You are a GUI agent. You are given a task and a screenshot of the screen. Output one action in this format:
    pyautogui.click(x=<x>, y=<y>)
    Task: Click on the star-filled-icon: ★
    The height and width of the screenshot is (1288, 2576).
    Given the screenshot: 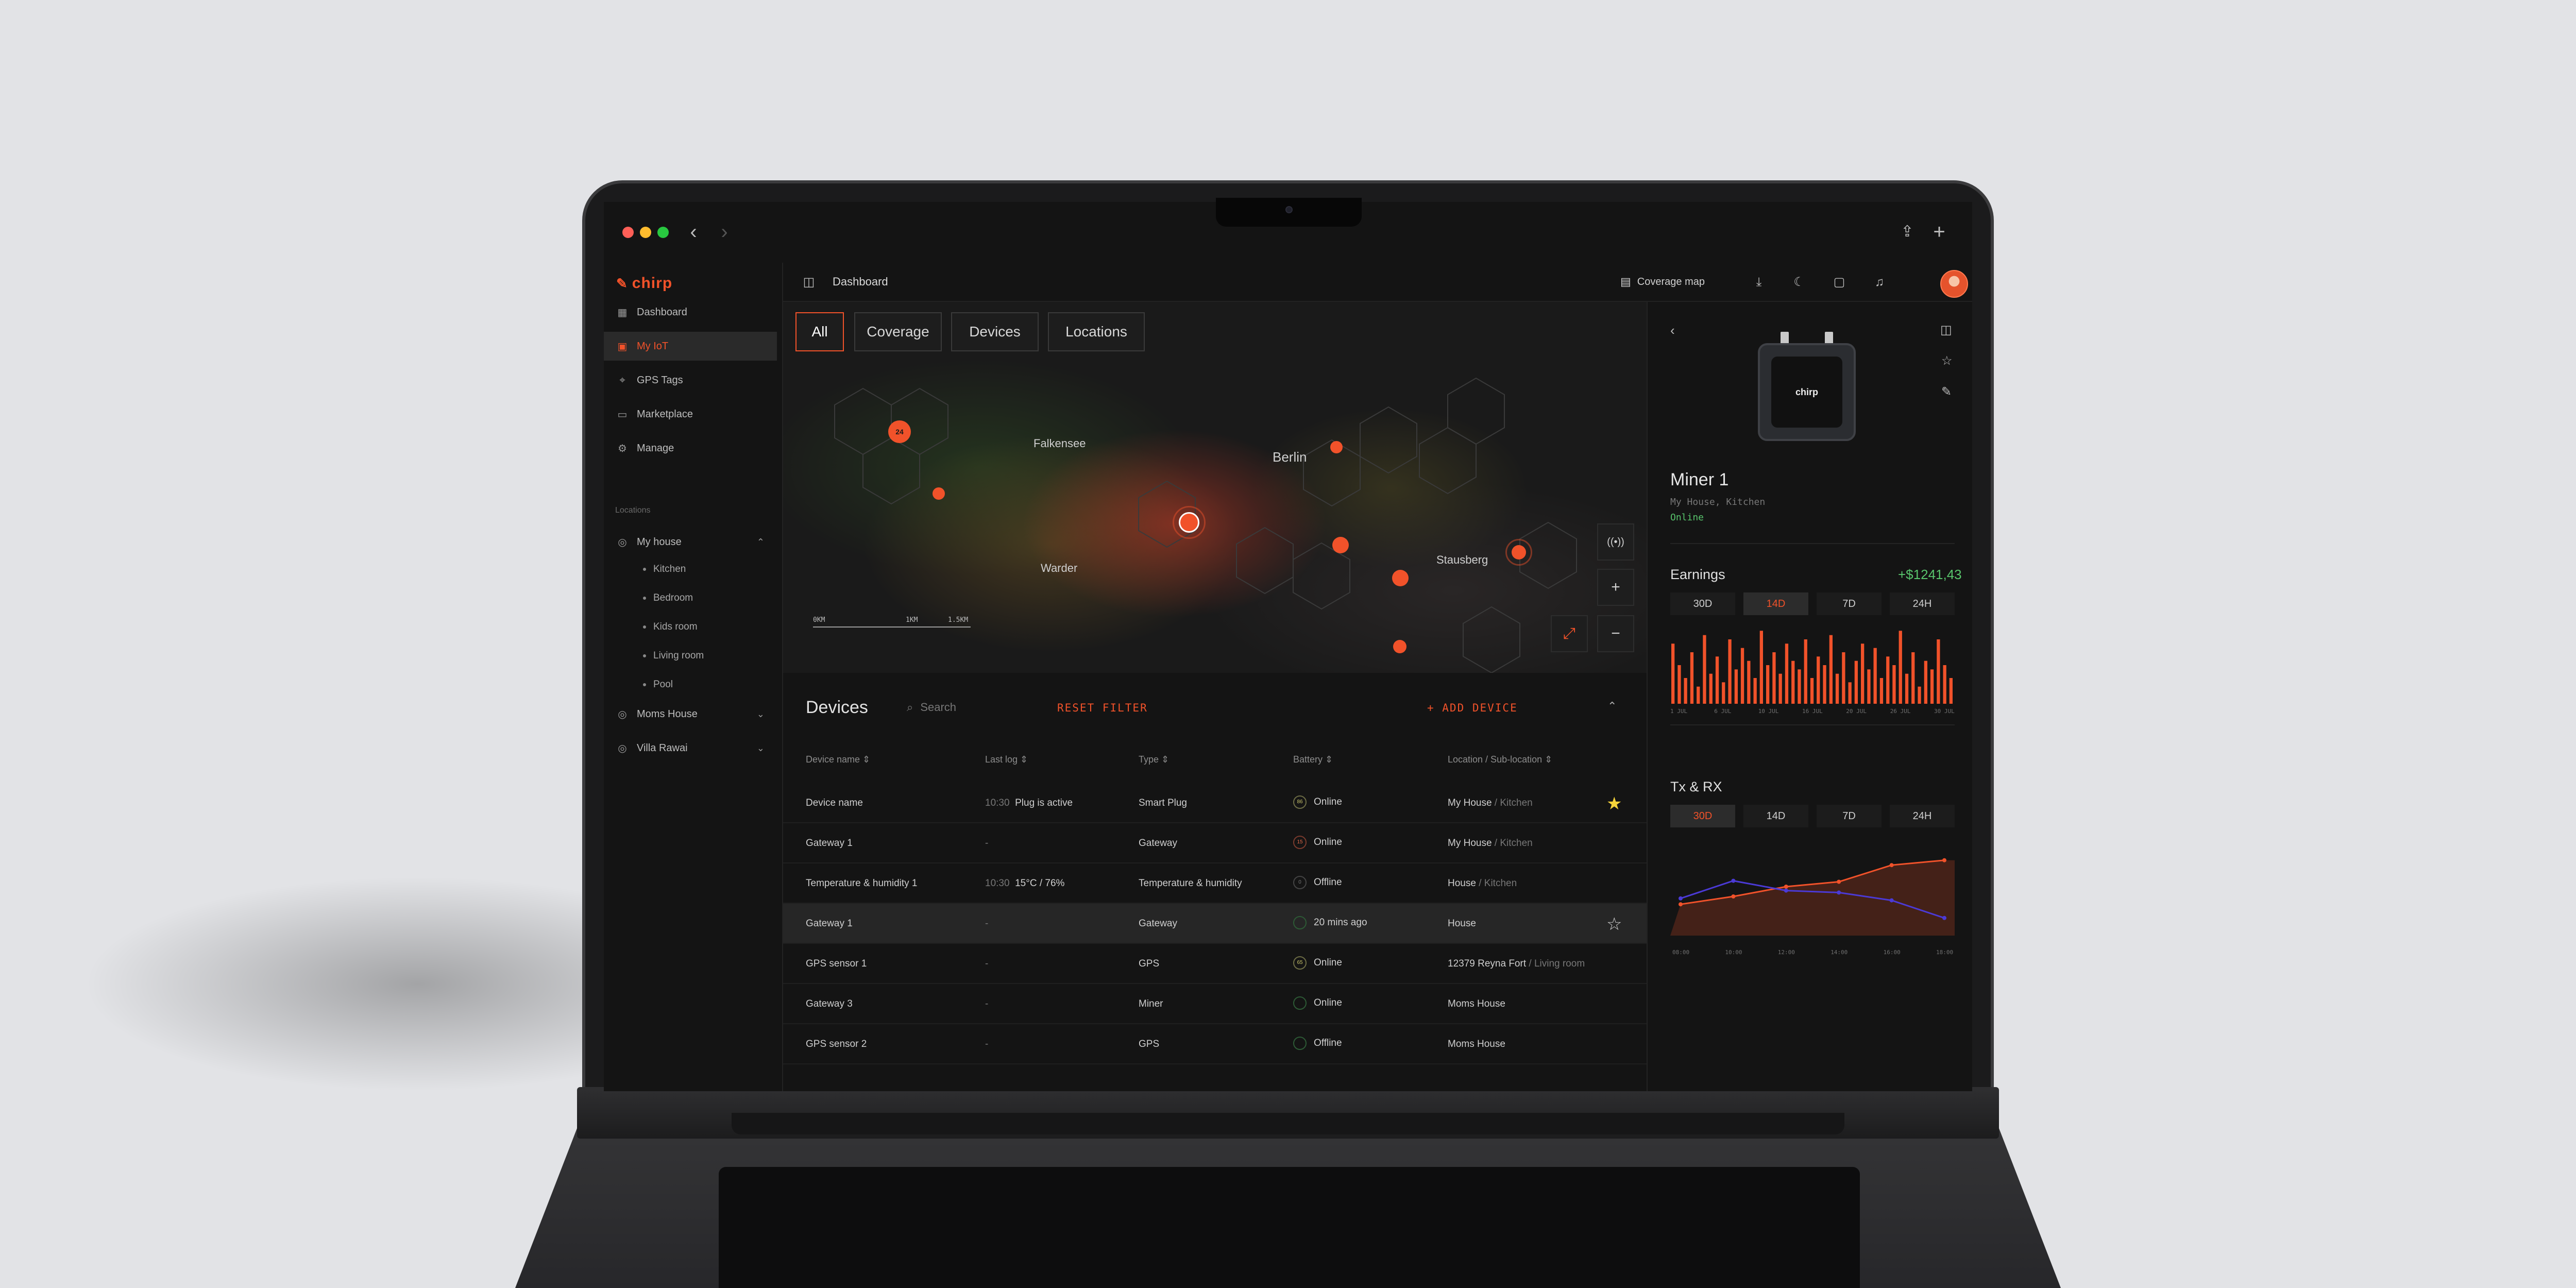 What is the action you would take?
    pyautogui.click(x=1614, y=804)
    